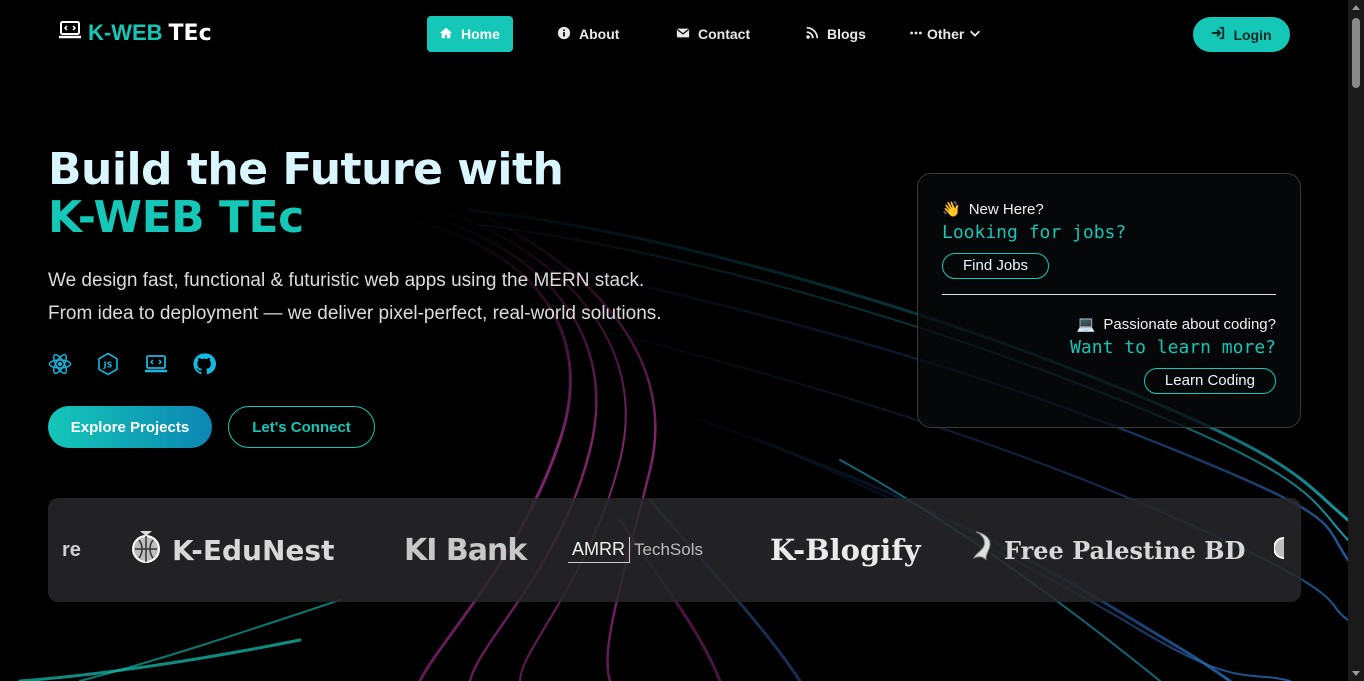  What do you see at coordinates (668, 549) in the screenshot?
I see `techsols-text: TechSols` at bounding box center [668, 549].